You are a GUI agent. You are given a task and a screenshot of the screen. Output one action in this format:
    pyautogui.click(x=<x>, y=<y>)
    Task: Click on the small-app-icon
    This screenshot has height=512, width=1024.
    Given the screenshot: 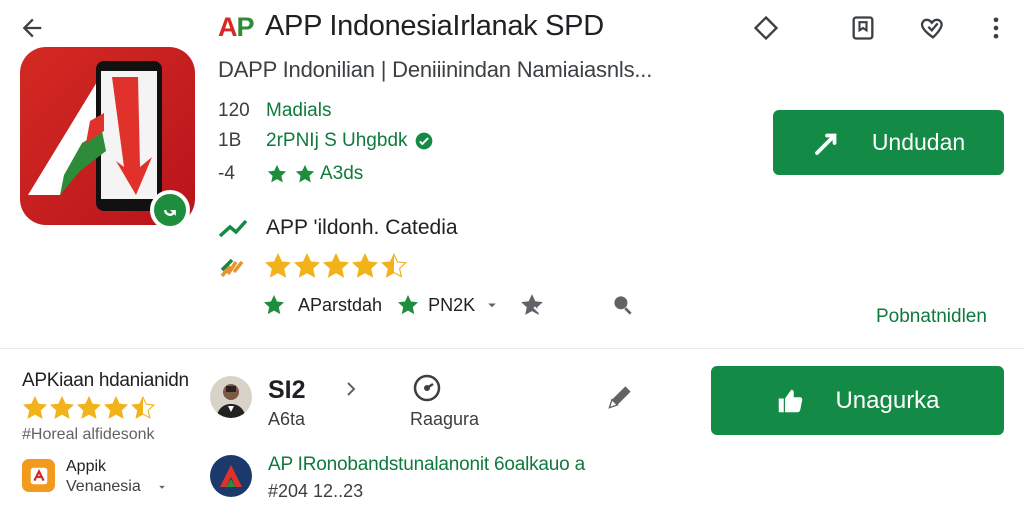 What is the action you would take?
    pyautogui.click(x=38, y=475)
    